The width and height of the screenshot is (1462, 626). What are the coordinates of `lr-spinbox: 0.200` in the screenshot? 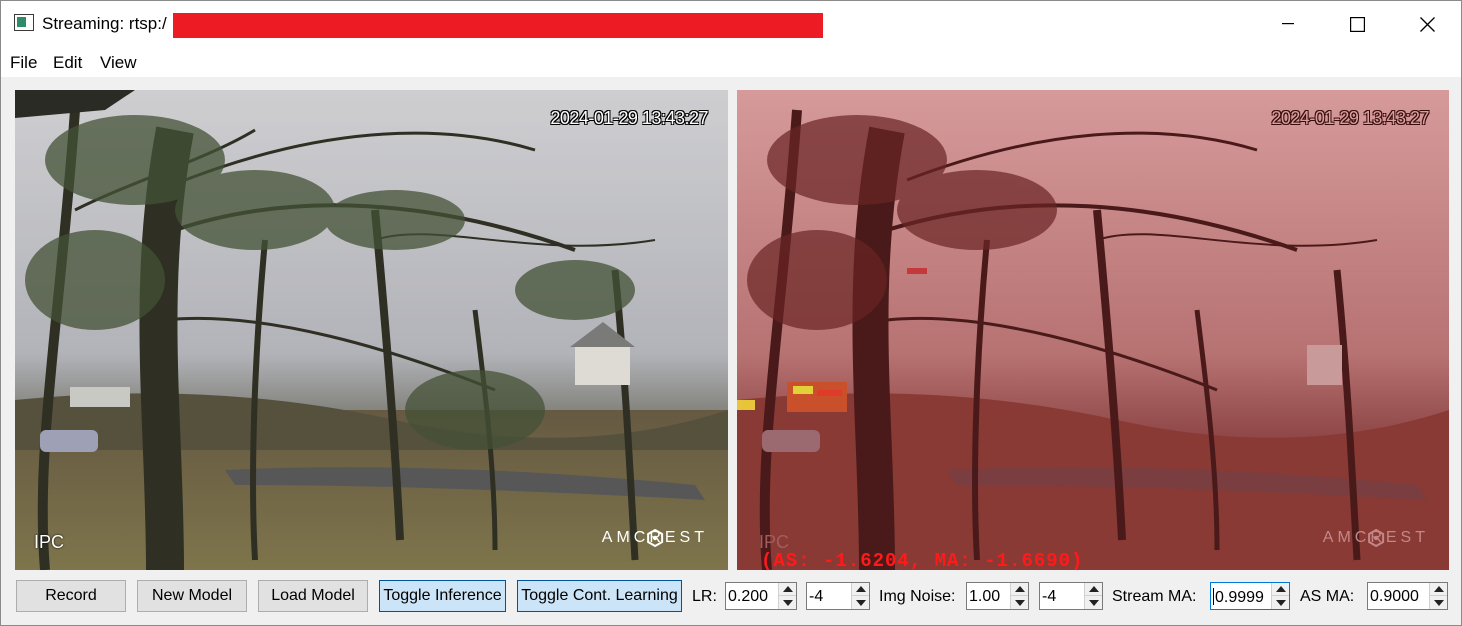 It's located at (761, 596).